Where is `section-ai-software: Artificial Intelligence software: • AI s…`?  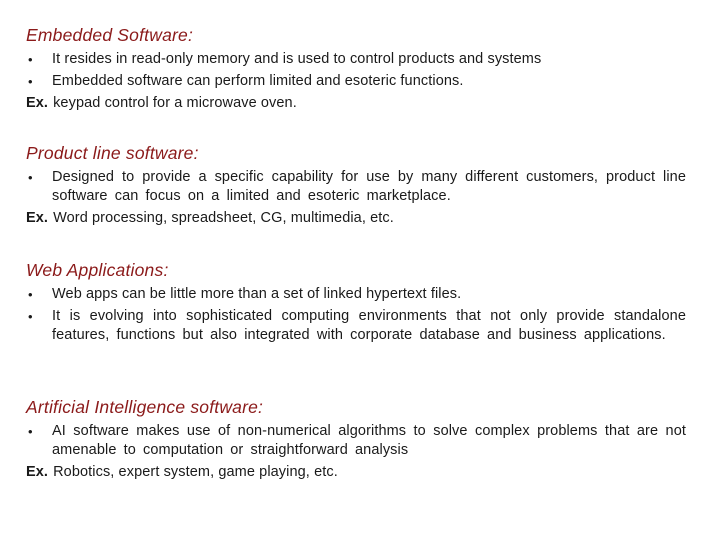
section-ai-software: Artificial Intelligence software: • AI s… is located at coordinates (356, 439).